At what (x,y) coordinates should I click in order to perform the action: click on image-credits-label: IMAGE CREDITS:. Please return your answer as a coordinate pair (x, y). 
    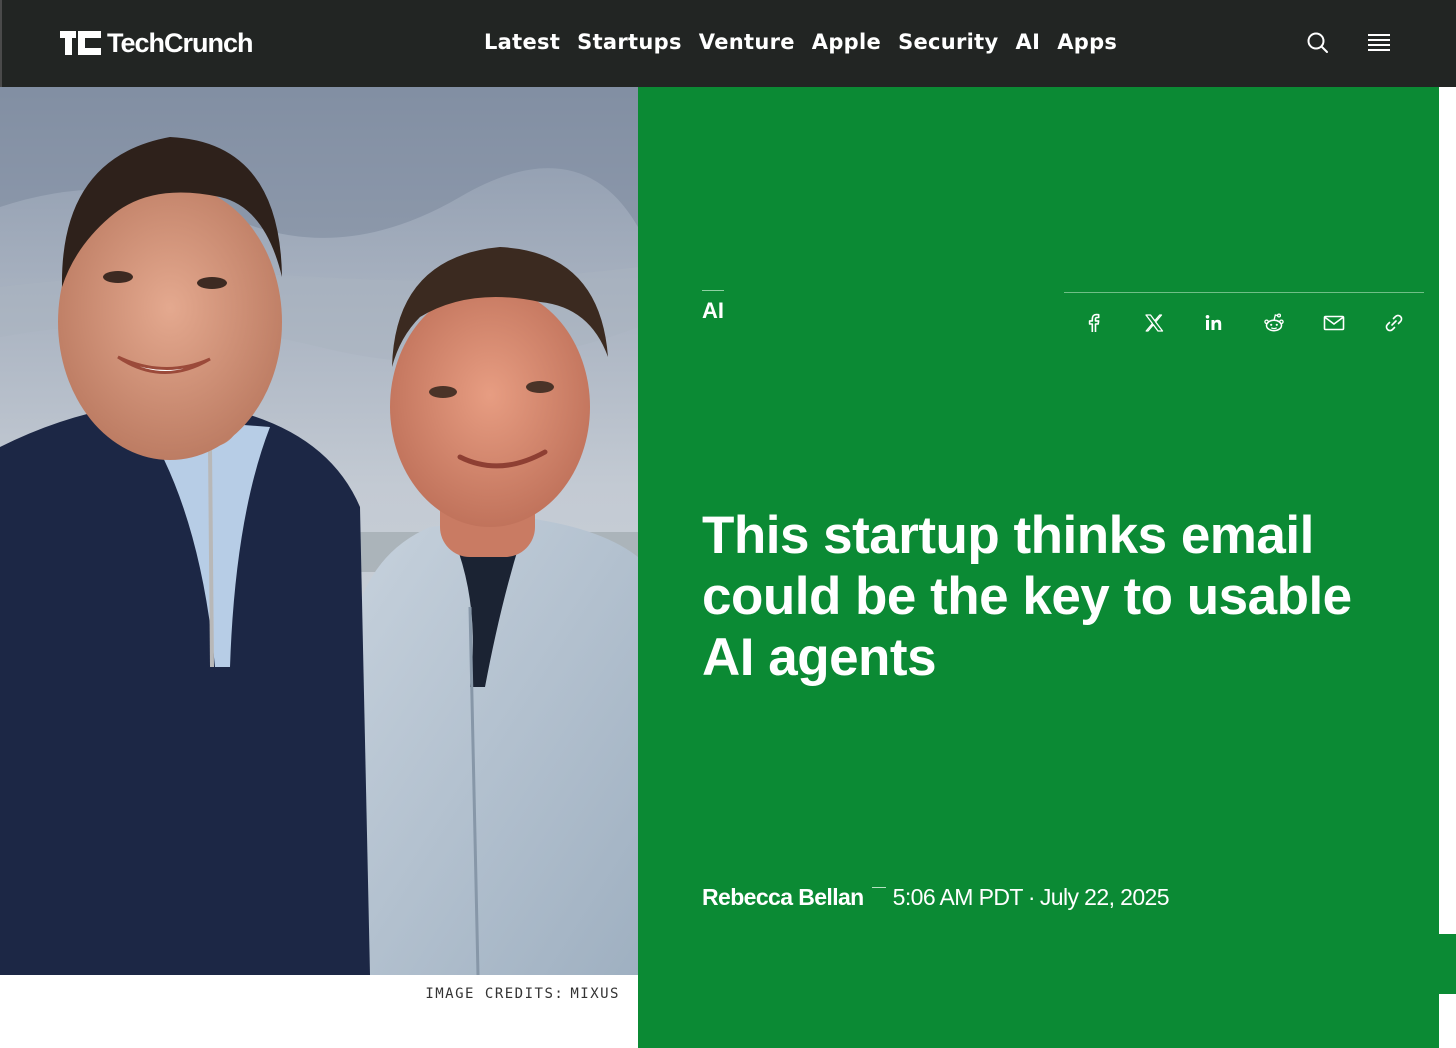
    Looking at the image, I should click on (495, 994).